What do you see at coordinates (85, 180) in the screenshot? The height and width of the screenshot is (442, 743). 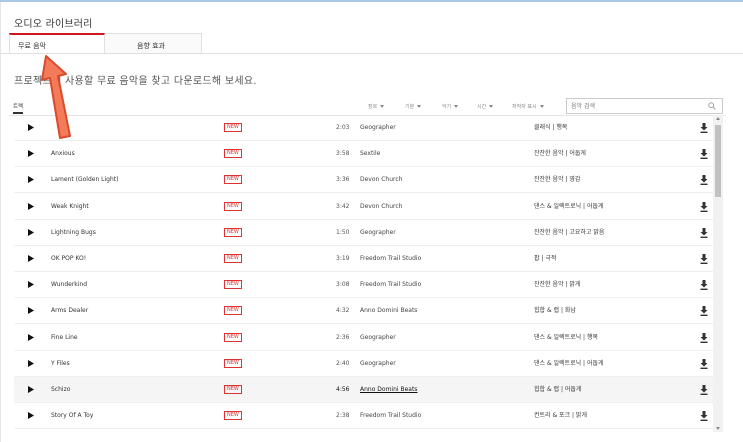 I see `track-title: Lament (Golden Light)` at bounding box center [85, 180].